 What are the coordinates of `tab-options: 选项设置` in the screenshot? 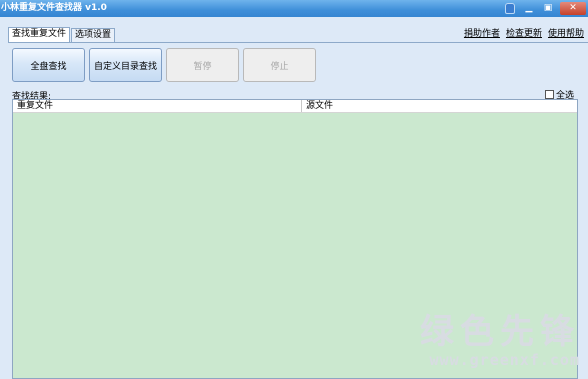 It's located at (93, 35).